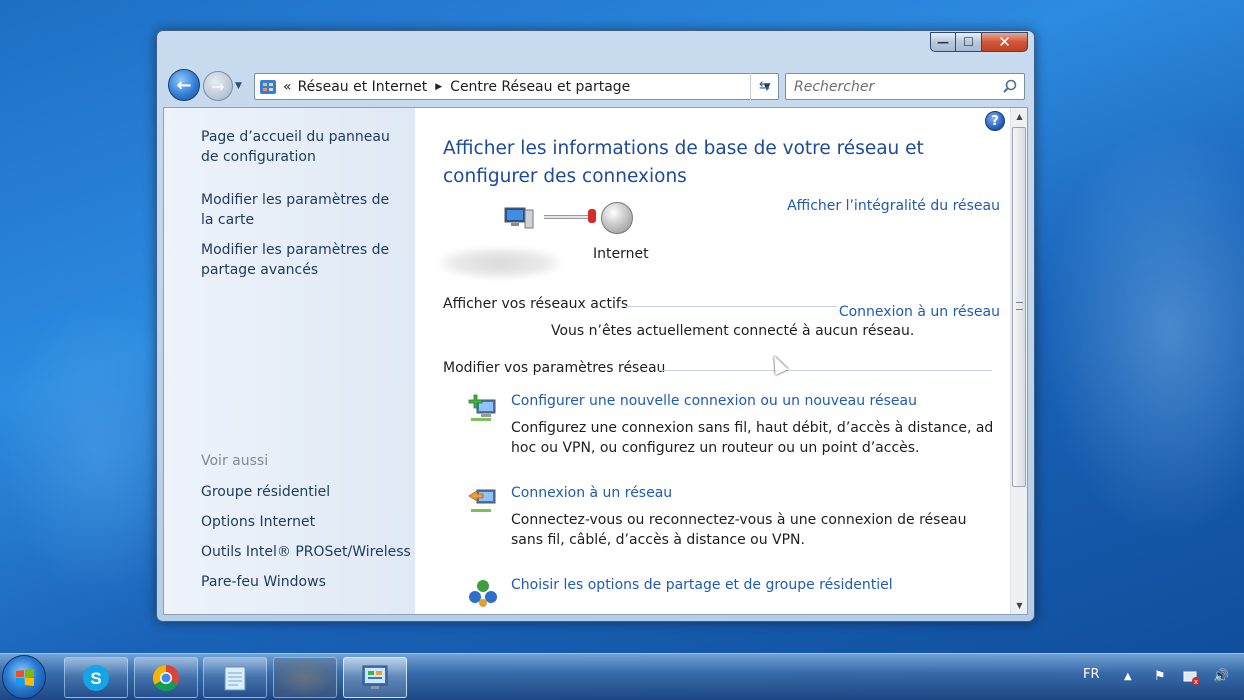 The width and height of the screenshot is (1244, 700). Describe the element at coordinates (438, 87) in the screenshot. I see `breadcrumb-chevron-icon: ▶` at that location.